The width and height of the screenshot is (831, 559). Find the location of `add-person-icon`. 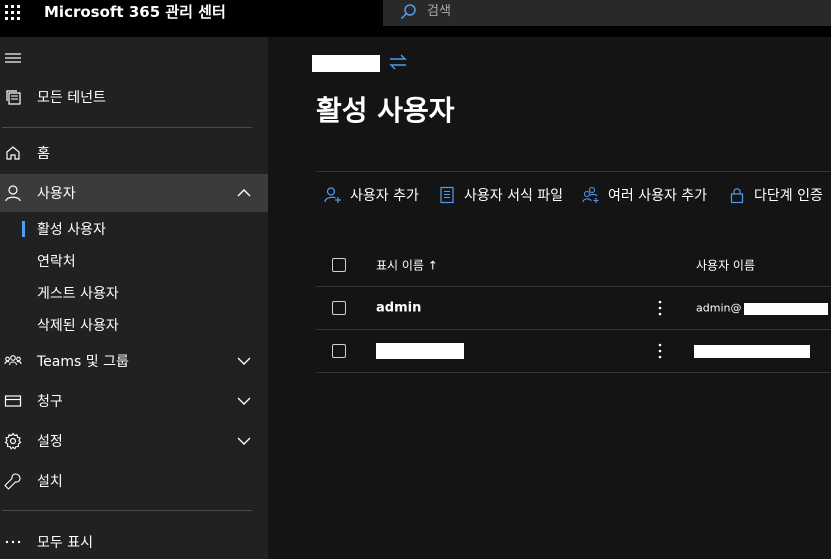

add-person-icon is located at coordinates (332, 195).